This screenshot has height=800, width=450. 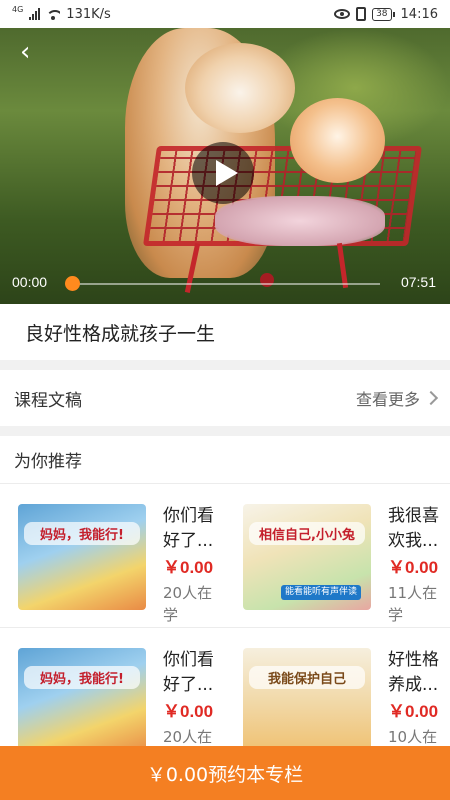 I want to click on cover-badge: 能看能听有声伴读, so click(x=320, y=592).